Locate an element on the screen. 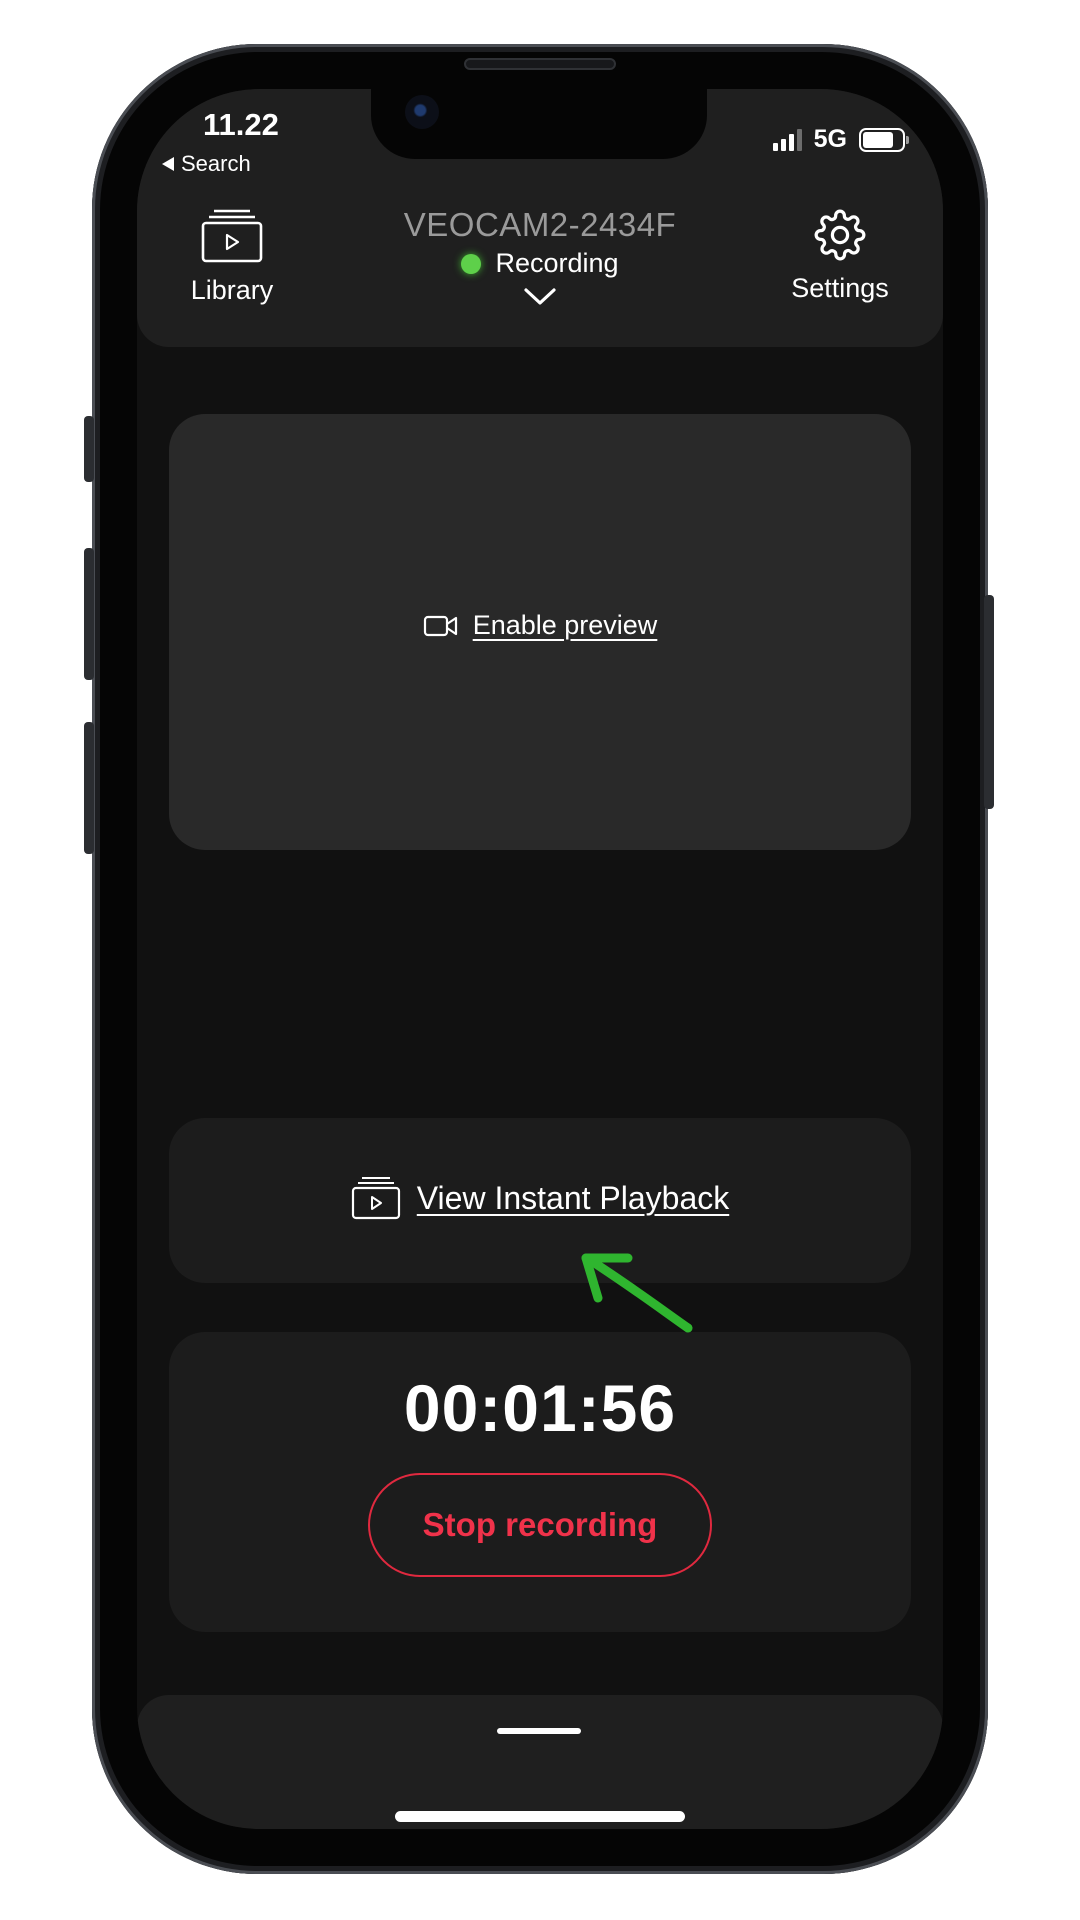 The height and width of the screenshot is (1920, 1080). view-instant-playback-label: View Instant Playback is located at coordinates (573, 1197).